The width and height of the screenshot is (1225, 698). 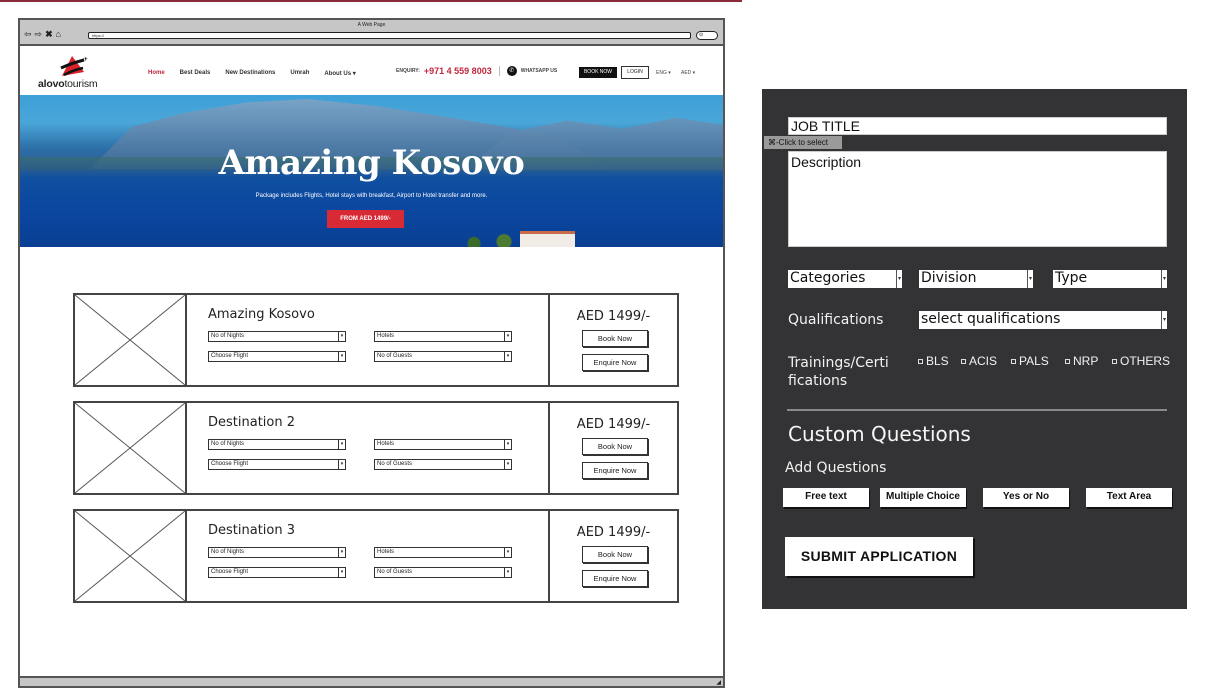 What do you see at coordinates (803, 142) in the screenshot?
I see `tooltip: ⌘-Click to select` at bounding box center [803, 142].